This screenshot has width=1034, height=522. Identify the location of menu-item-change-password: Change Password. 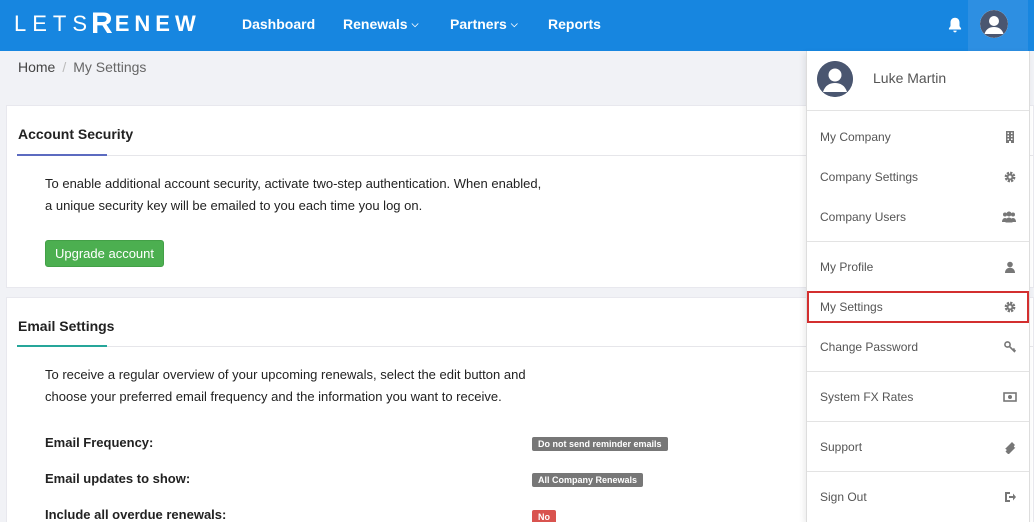
(918, 347).